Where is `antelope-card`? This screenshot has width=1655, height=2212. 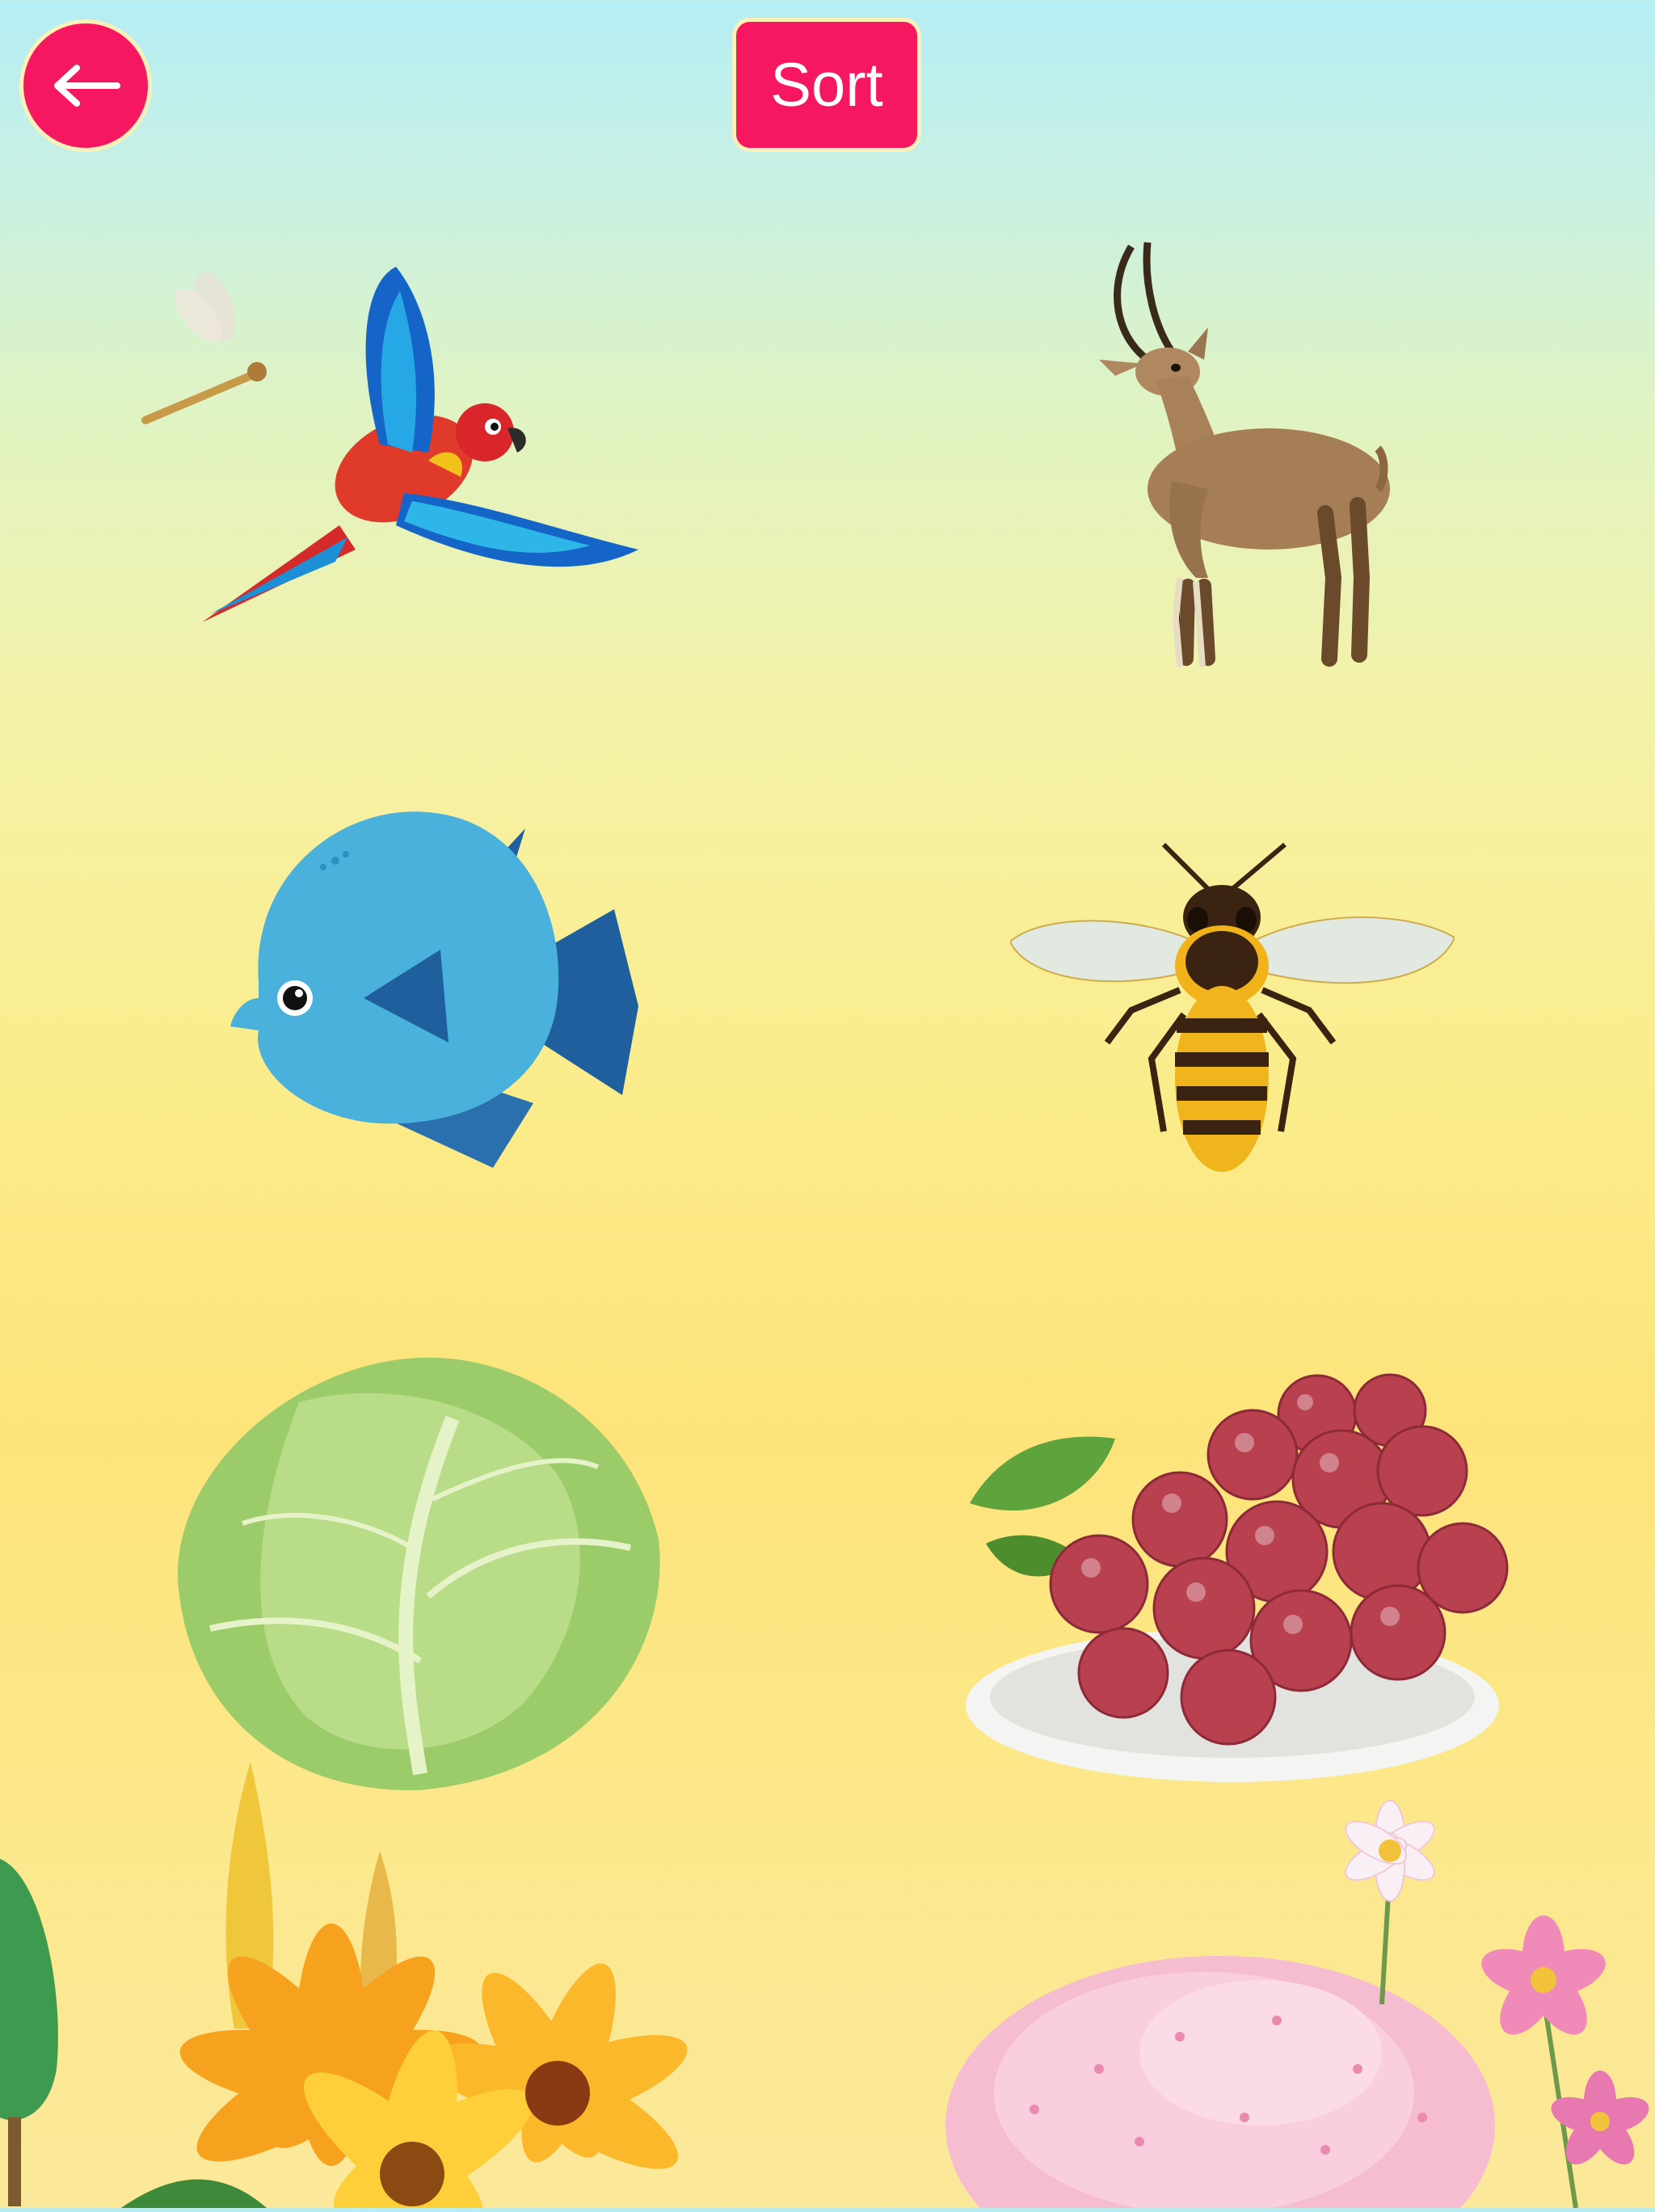 antelope-card is located at coordinates (1228, 456).